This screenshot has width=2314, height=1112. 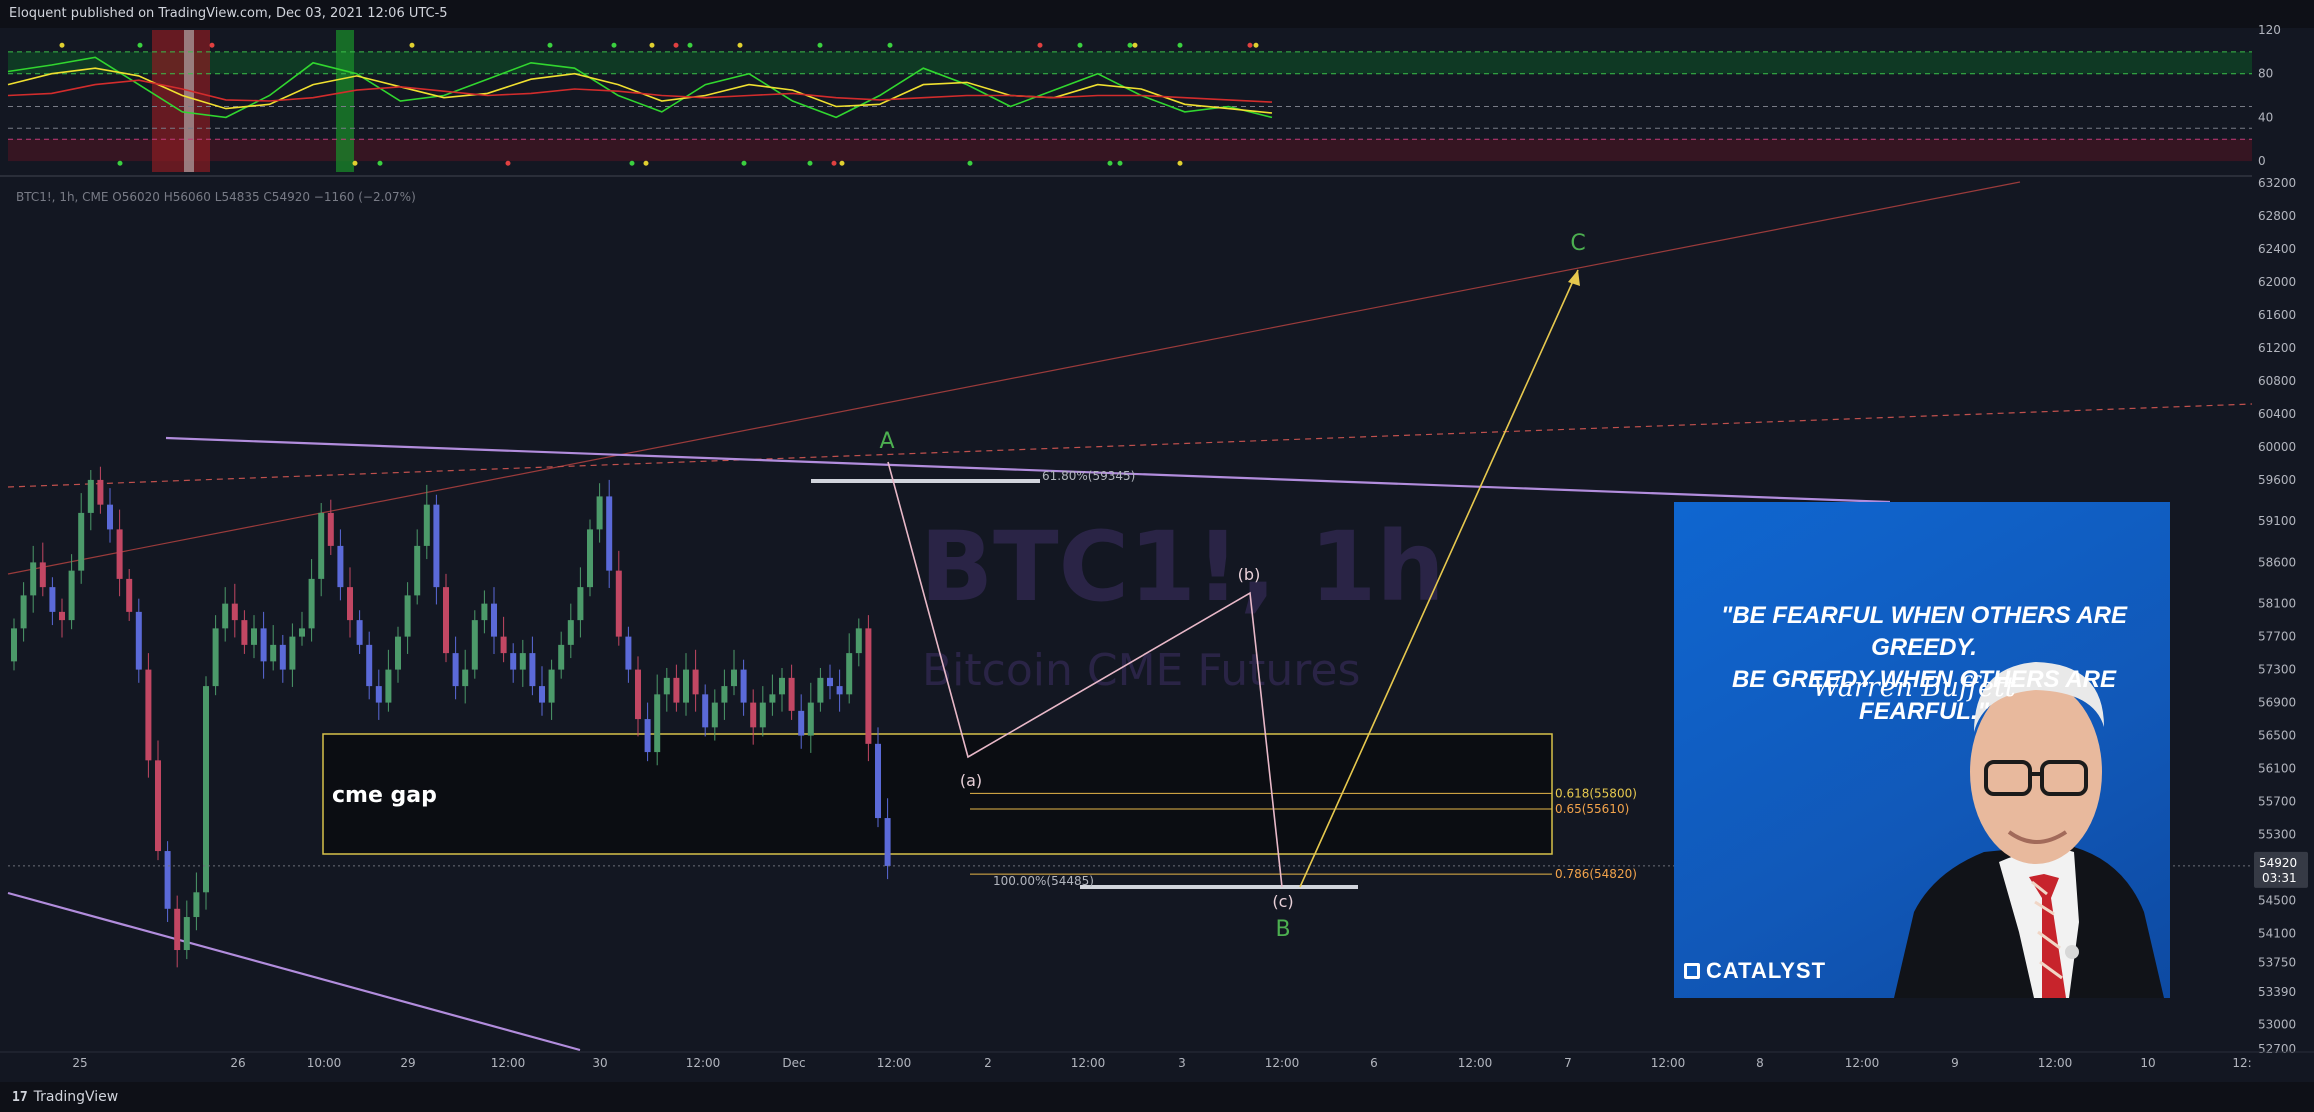 I want to click on indicator-tick-label: 0, so click(x=2262, y=161).